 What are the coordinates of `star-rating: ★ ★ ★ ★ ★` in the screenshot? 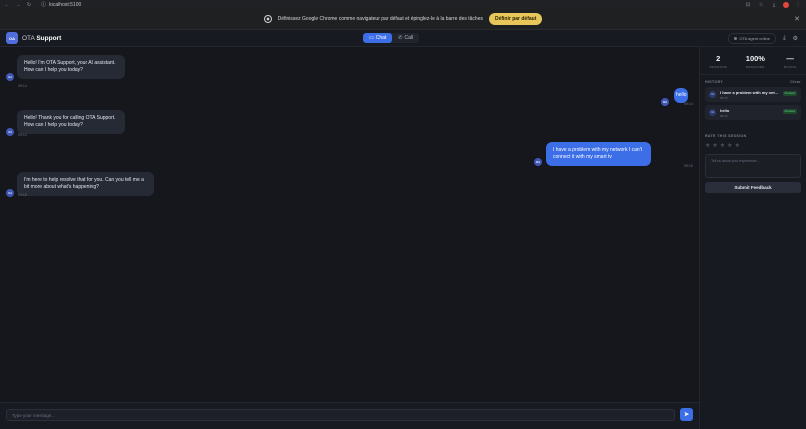 It's located at (753, 145).